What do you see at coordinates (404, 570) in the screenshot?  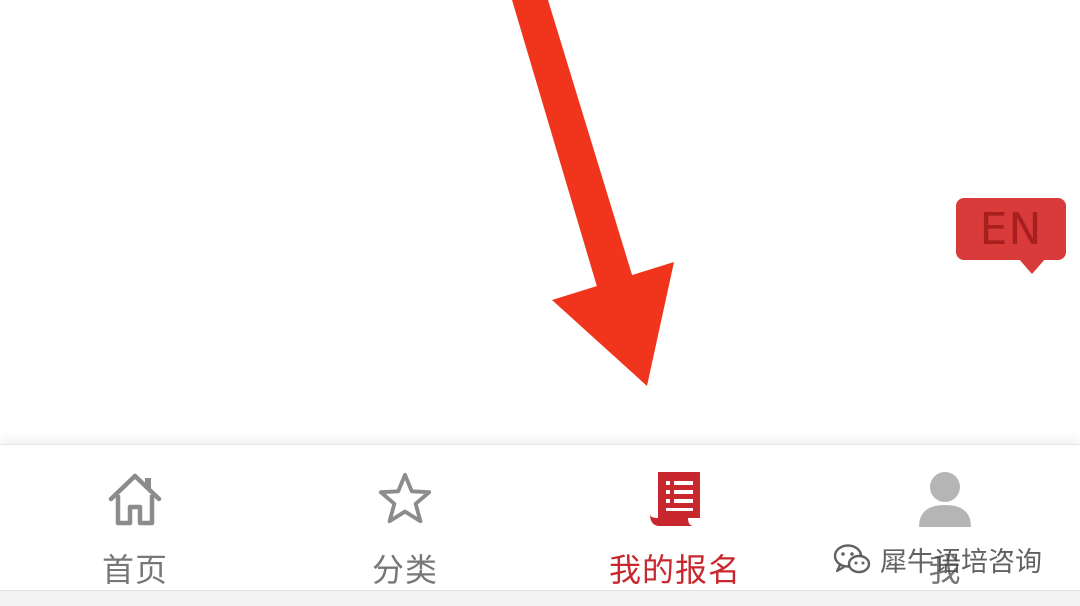 I see `tab-category-label: 分类` at bounding box center [404, 570].